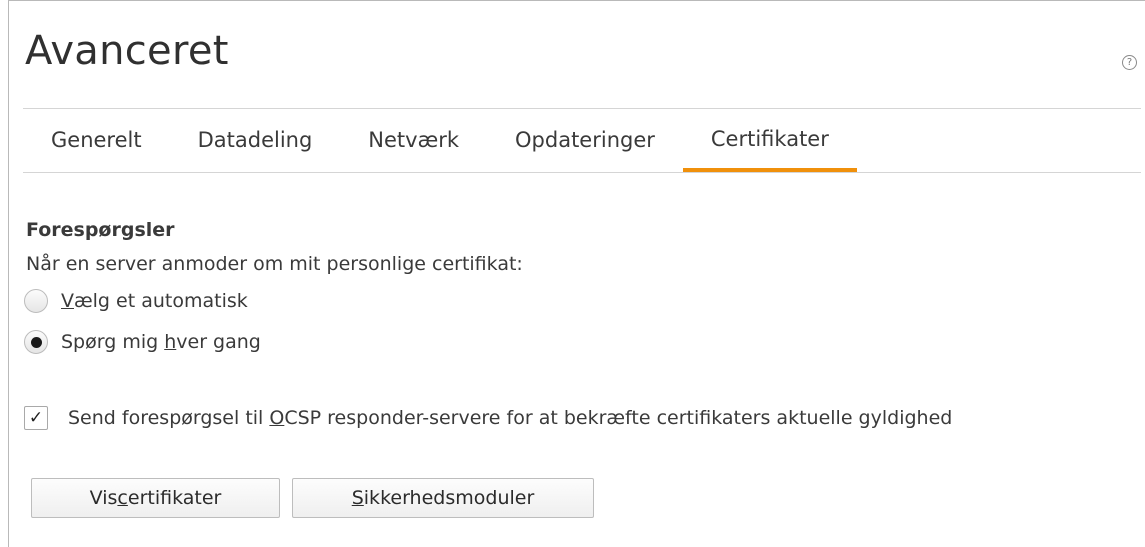 The image size is (1145, 547). What do you see at coordinates (170, 342) in the screenshot?
I see `accesskey: h` at bounding box center [170, 342].